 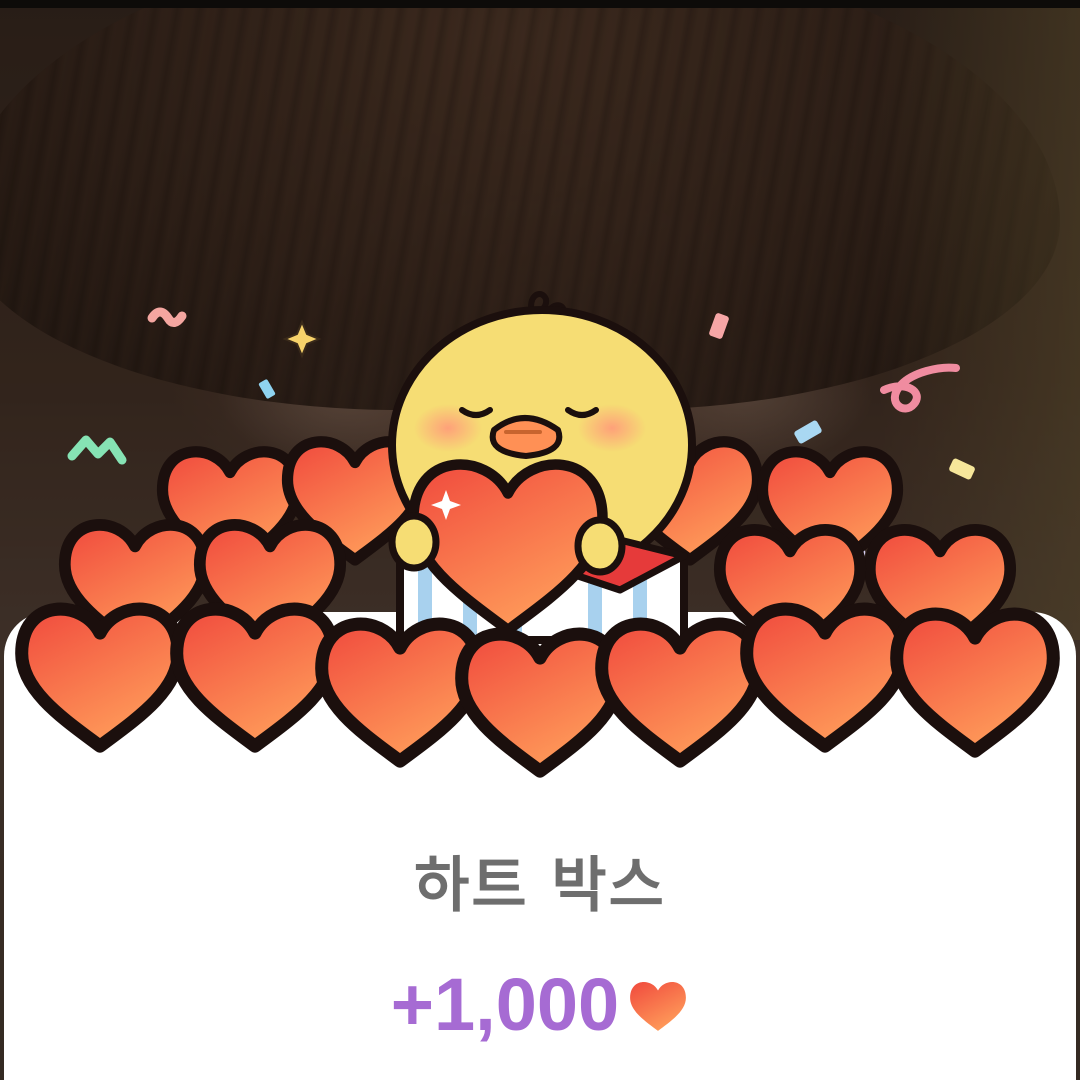 What do you see at coordinates (920, 388) in the screenshot?
I see `confetti-curl` at bounding box center [920, 388].